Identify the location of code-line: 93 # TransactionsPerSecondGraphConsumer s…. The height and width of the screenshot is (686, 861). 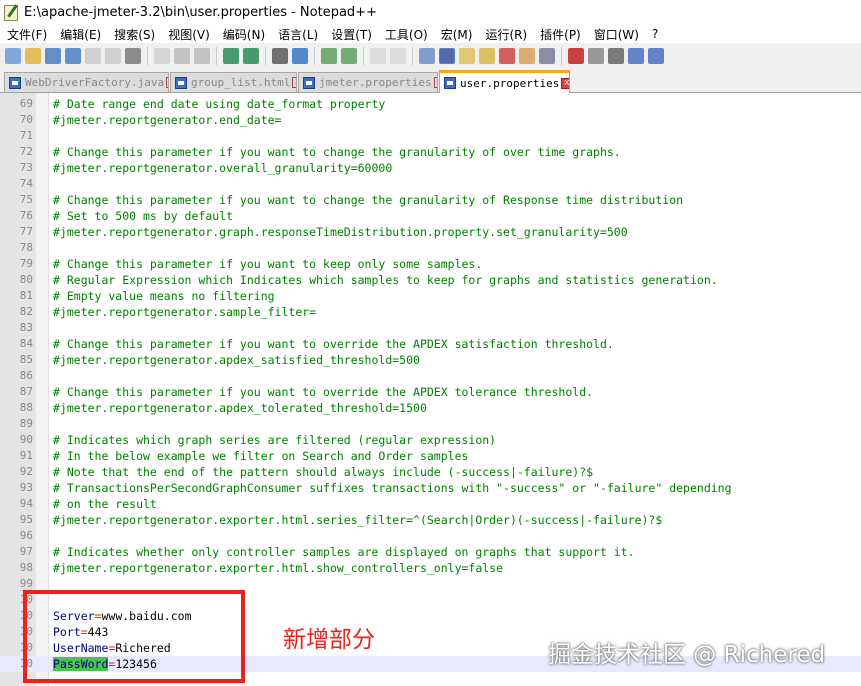
(430, 488).